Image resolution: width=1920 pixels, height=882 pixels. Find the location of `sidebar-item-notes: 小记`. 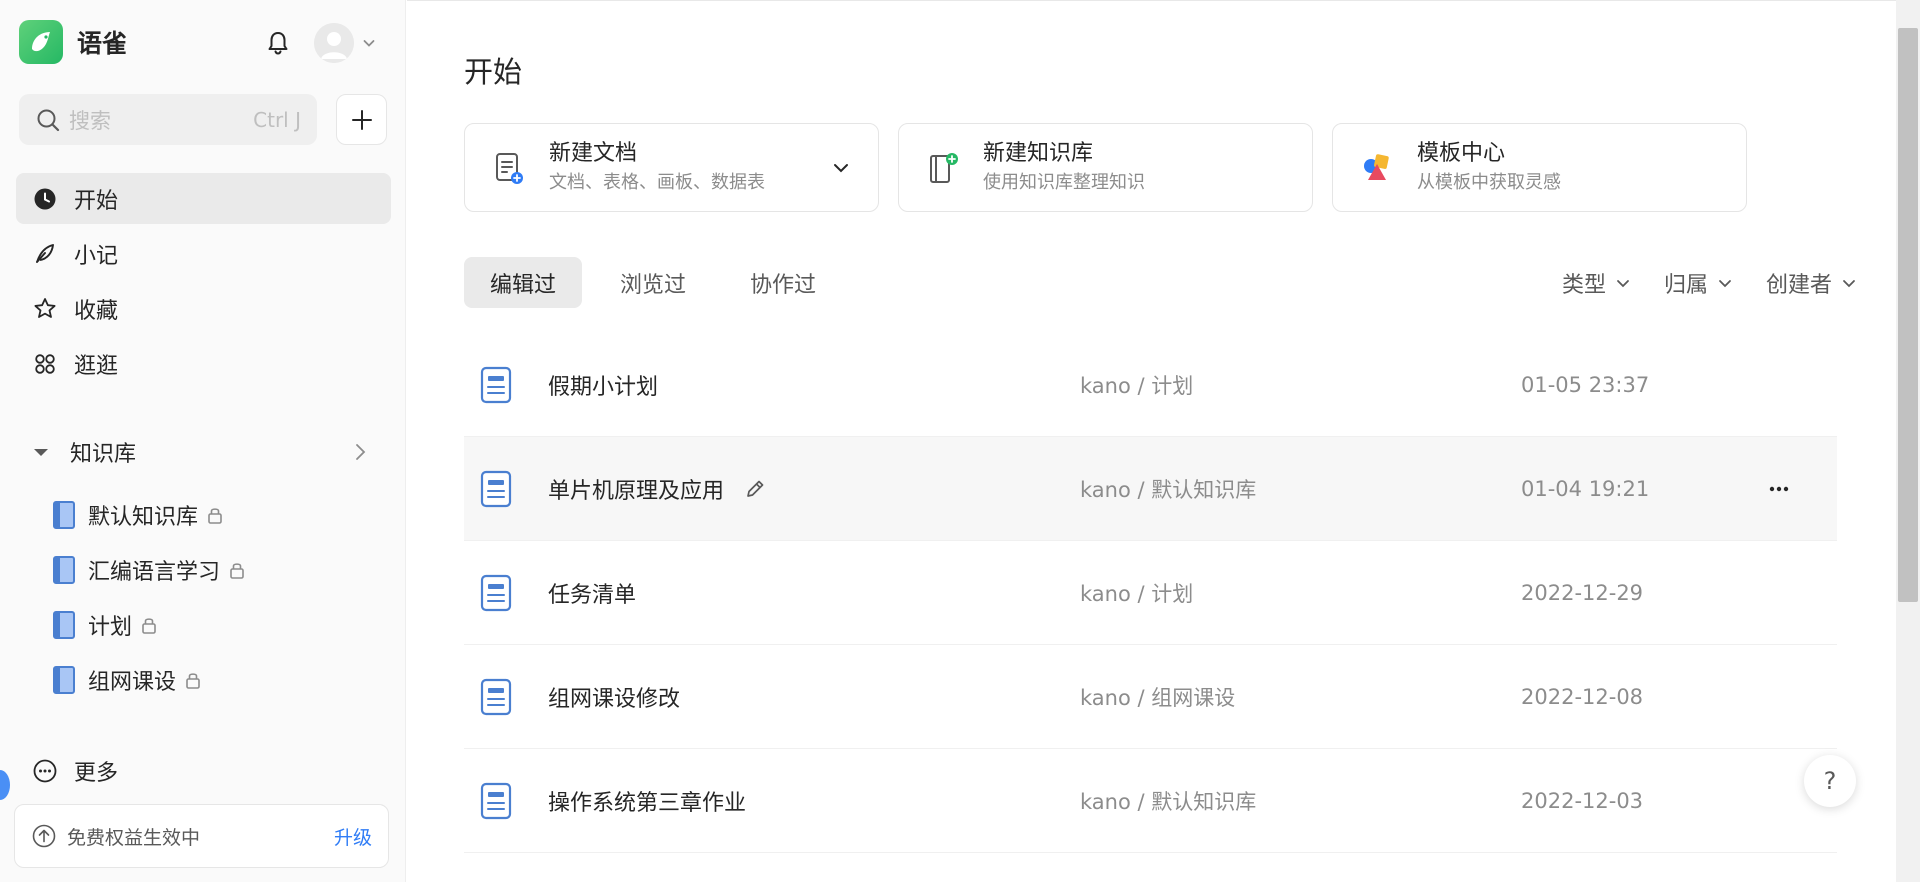

sidebar-item-notes: 小记 is located at coordinates (203, 253).